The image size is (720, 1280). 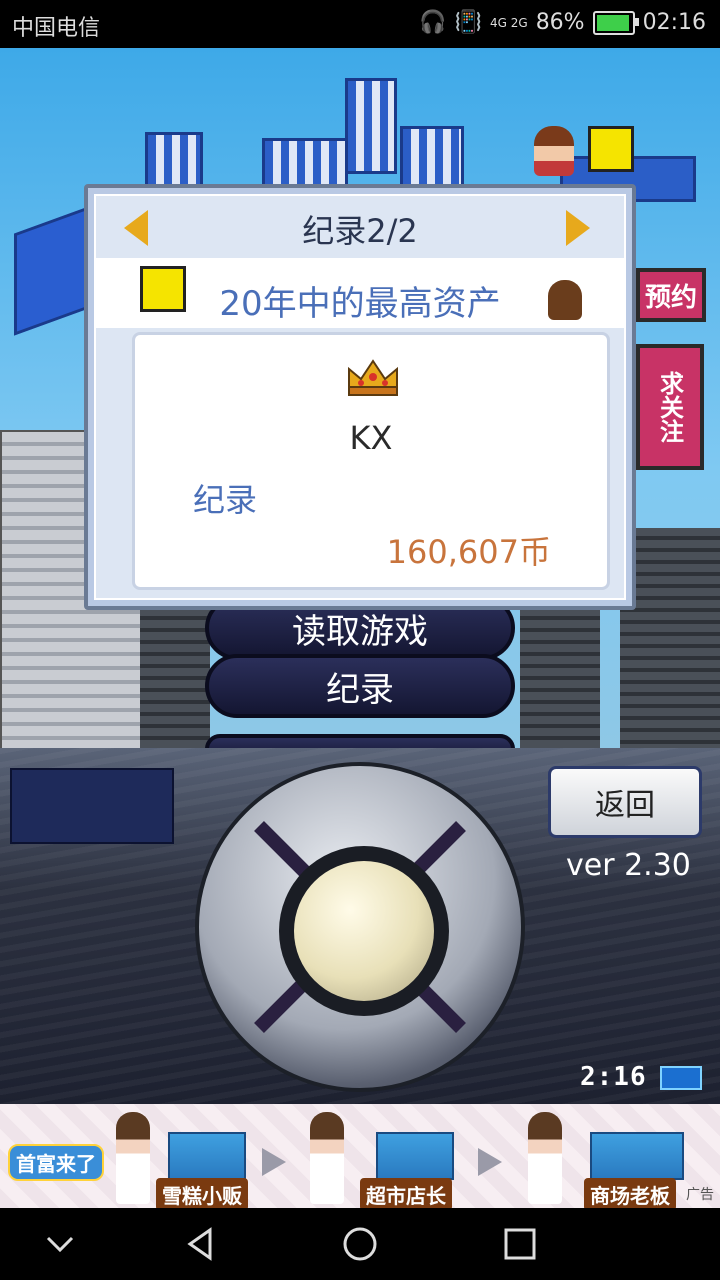 What do you see at coordinates (611, 149) in the screenshot?
I see `kairo-mascot` at bounding box center [611, 149].